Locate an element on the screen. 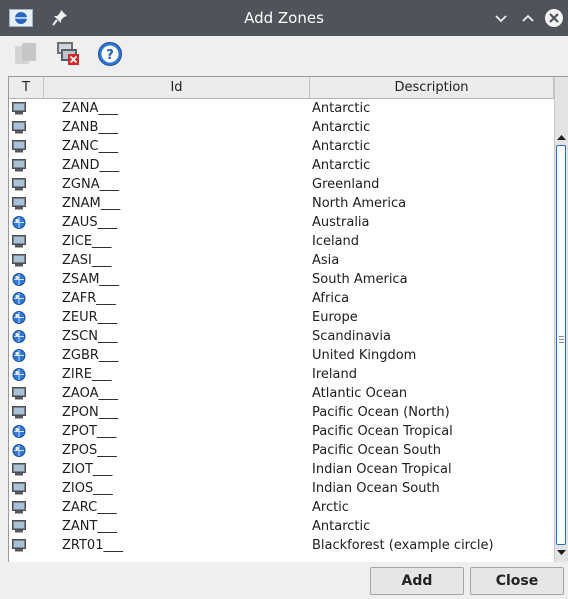 The image size is (568, 599). minimize-icon is located at coordinates (501, 18).